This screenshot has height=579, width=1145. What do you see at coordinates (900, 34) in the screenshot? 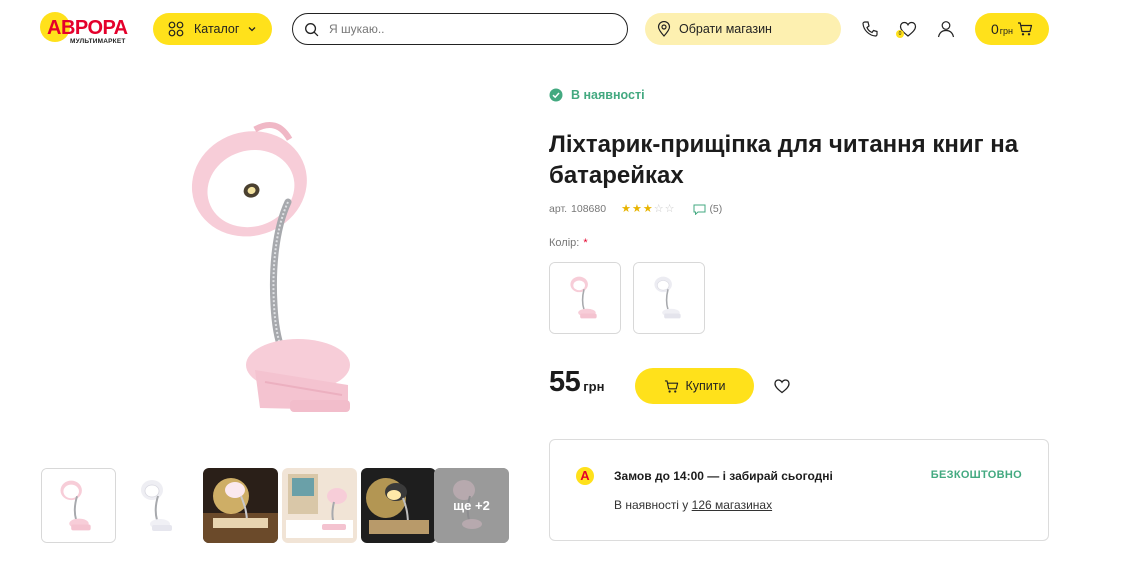
I see `favorites-count-badge: 0` at bounding box center [900, 34].